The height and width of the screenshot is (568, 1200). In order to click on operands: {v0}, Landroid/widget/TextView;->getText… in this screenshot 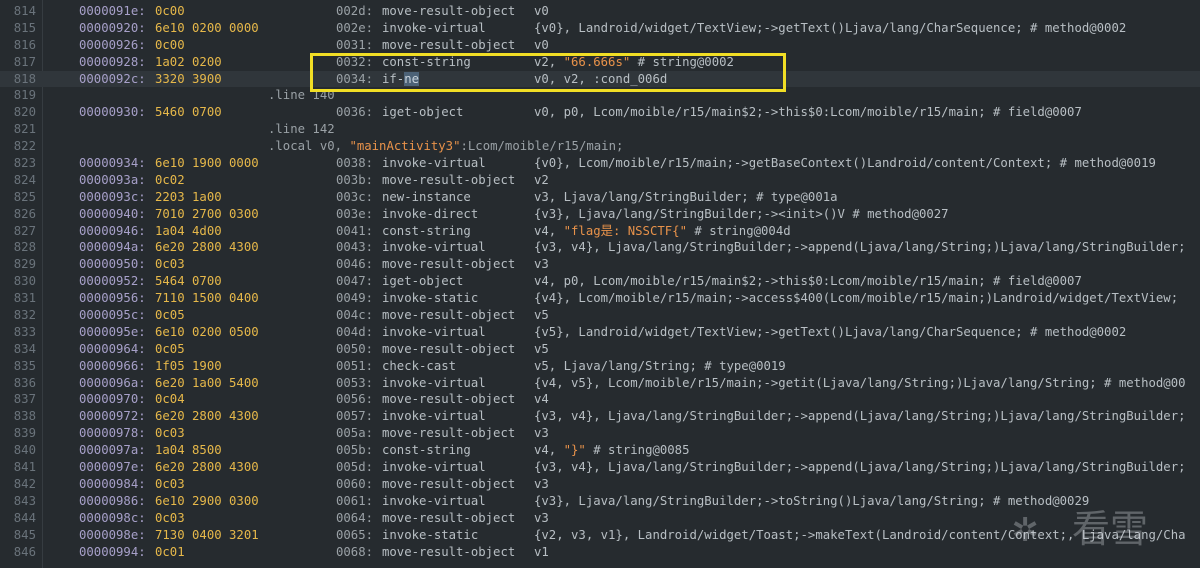, I will do `click(830, 28)`.